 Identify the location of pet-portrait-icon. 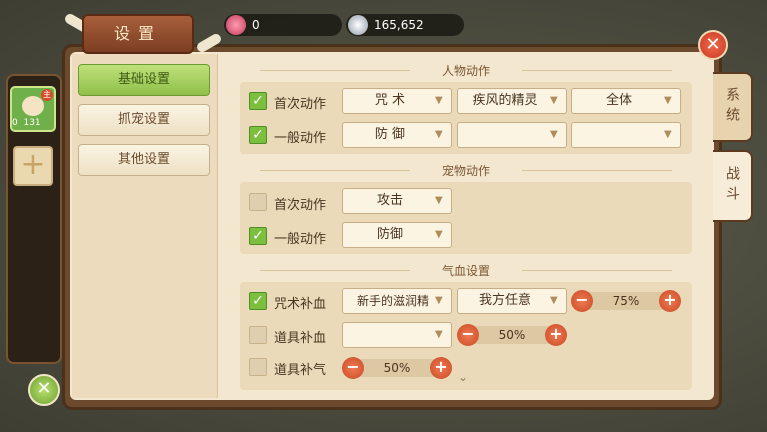
(33, 106).